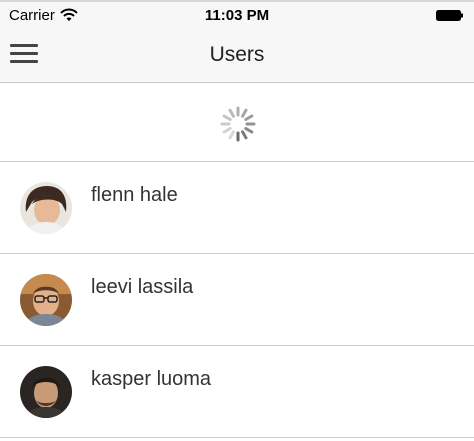 Image resolution: width=474 pixels, height=441 pixels. What do you see at coordinates (151, 379) in the screenshot?
I see `user-name: kasper luoma` at bounding box center [151, 379].